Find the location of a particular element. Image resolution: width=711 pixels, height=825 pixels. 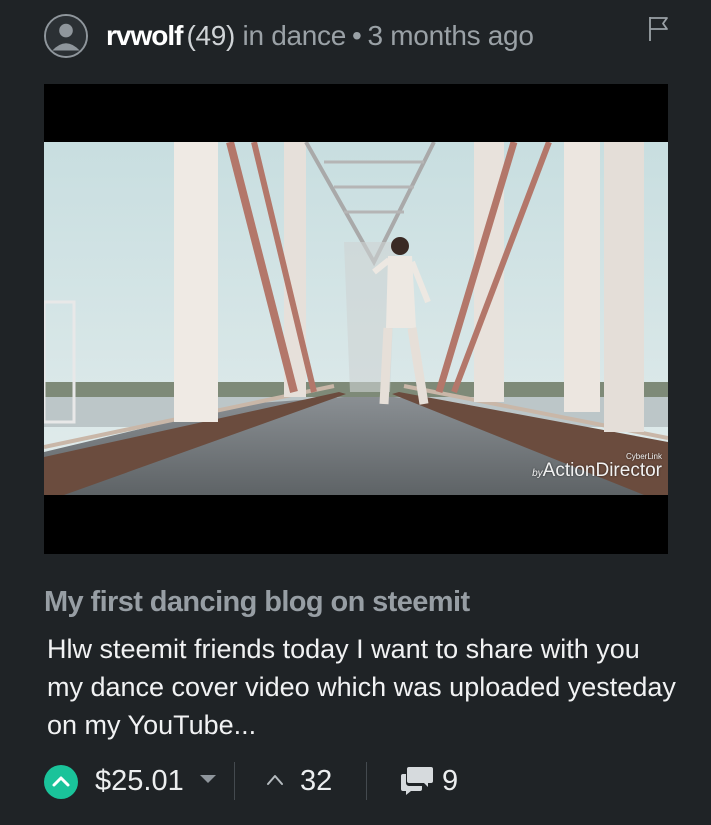

post-header: rvwolf (49) in dance • 3 months ago is located at coordinates (359, 38).